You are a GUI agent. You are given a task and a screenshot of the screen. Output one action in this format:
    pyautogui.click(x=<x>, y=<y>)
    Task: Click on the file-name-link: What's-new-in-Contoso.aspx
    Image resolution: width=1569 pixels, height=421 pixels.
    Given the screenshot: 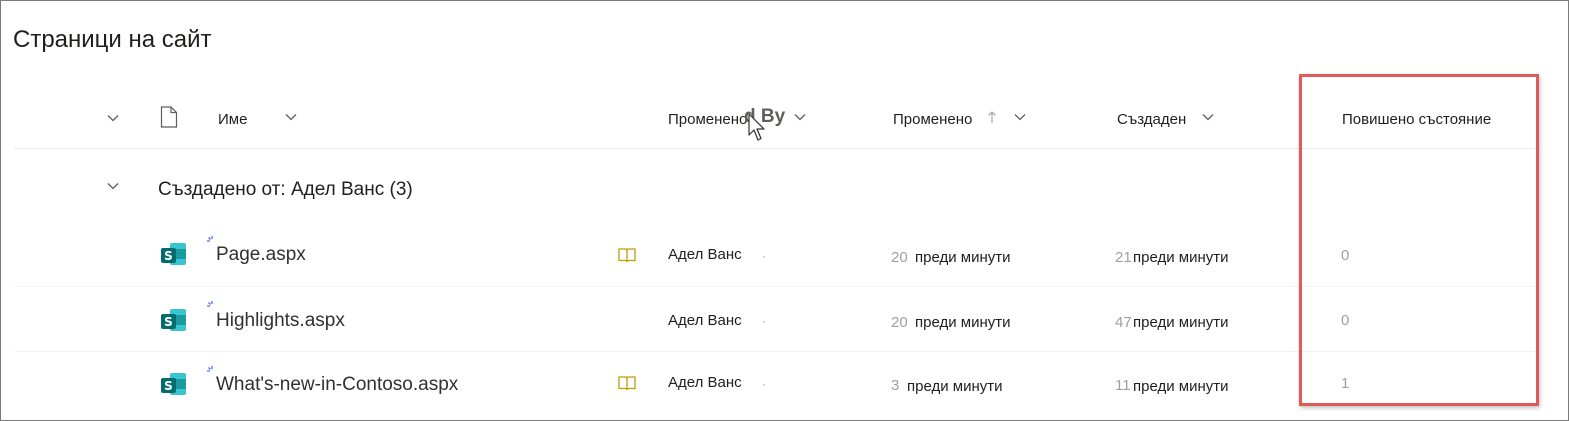 What is the action you would take?
    pyautogui.click(x=337, y=385)
    